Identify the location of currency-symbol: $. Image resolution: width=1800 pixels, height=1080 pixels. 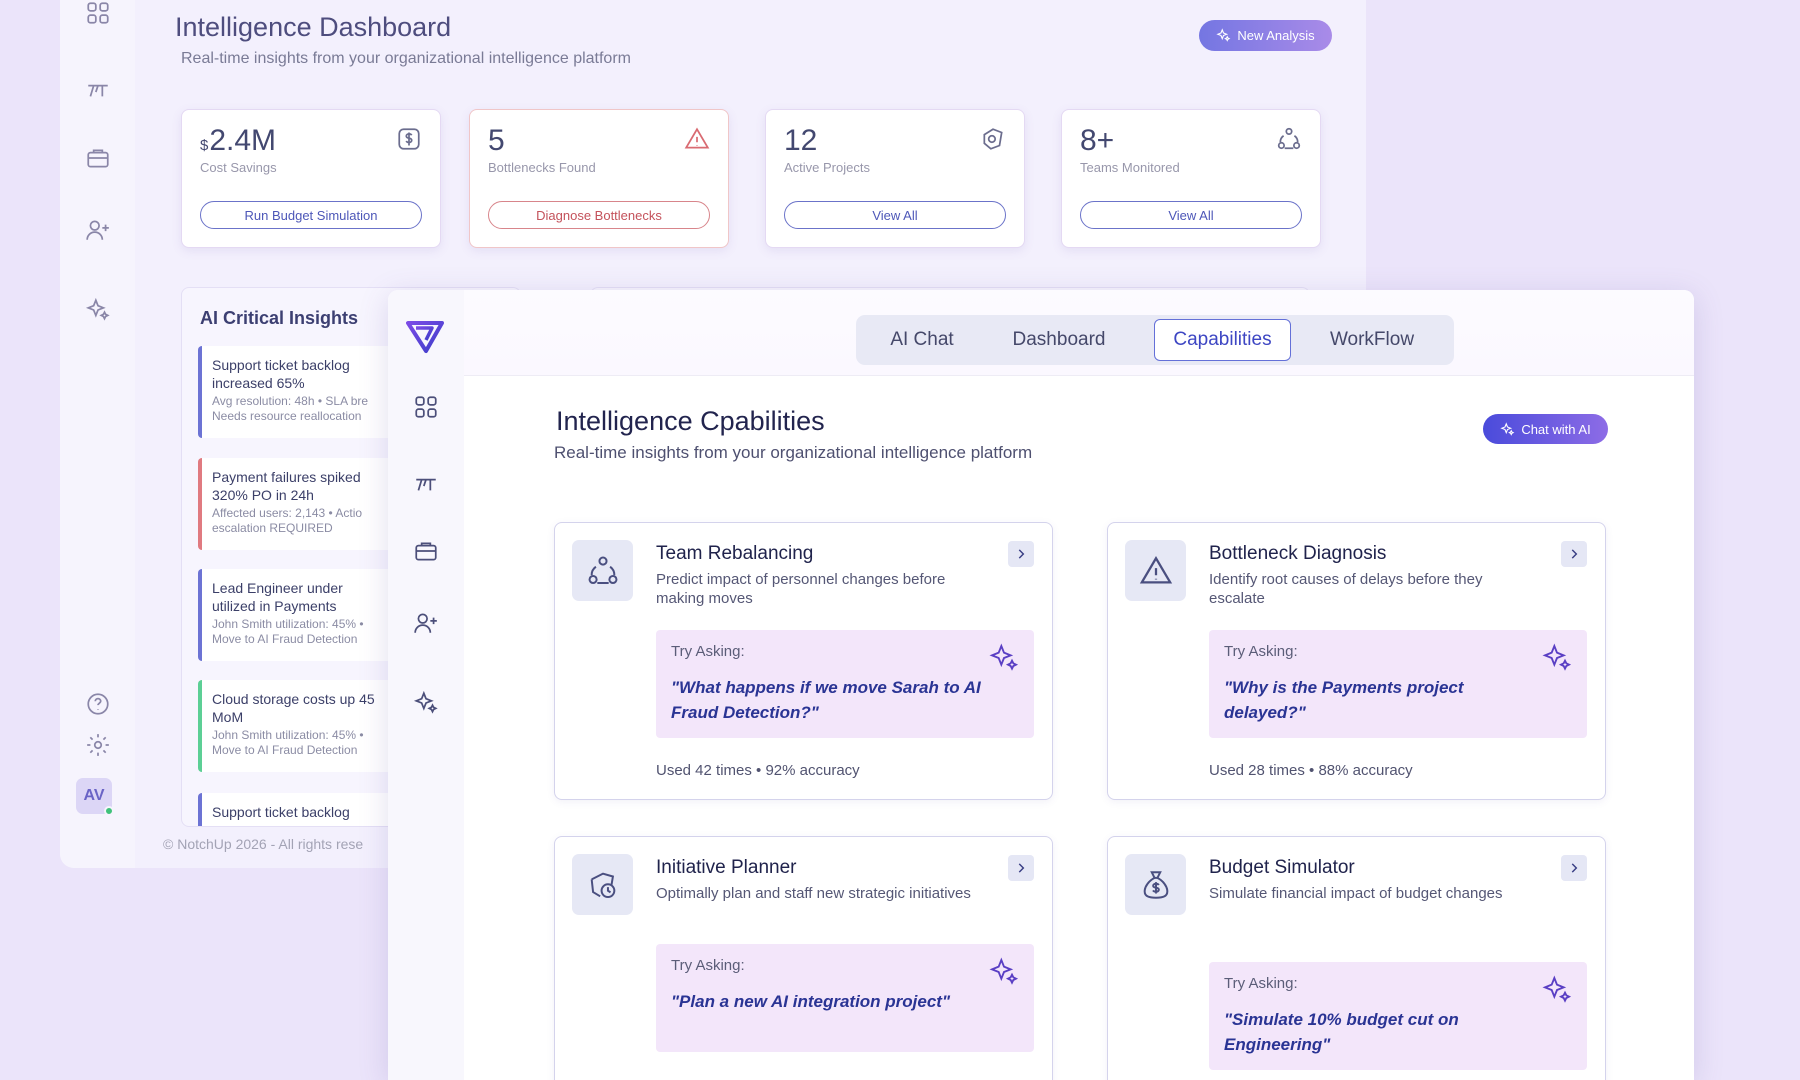
(204, 145).